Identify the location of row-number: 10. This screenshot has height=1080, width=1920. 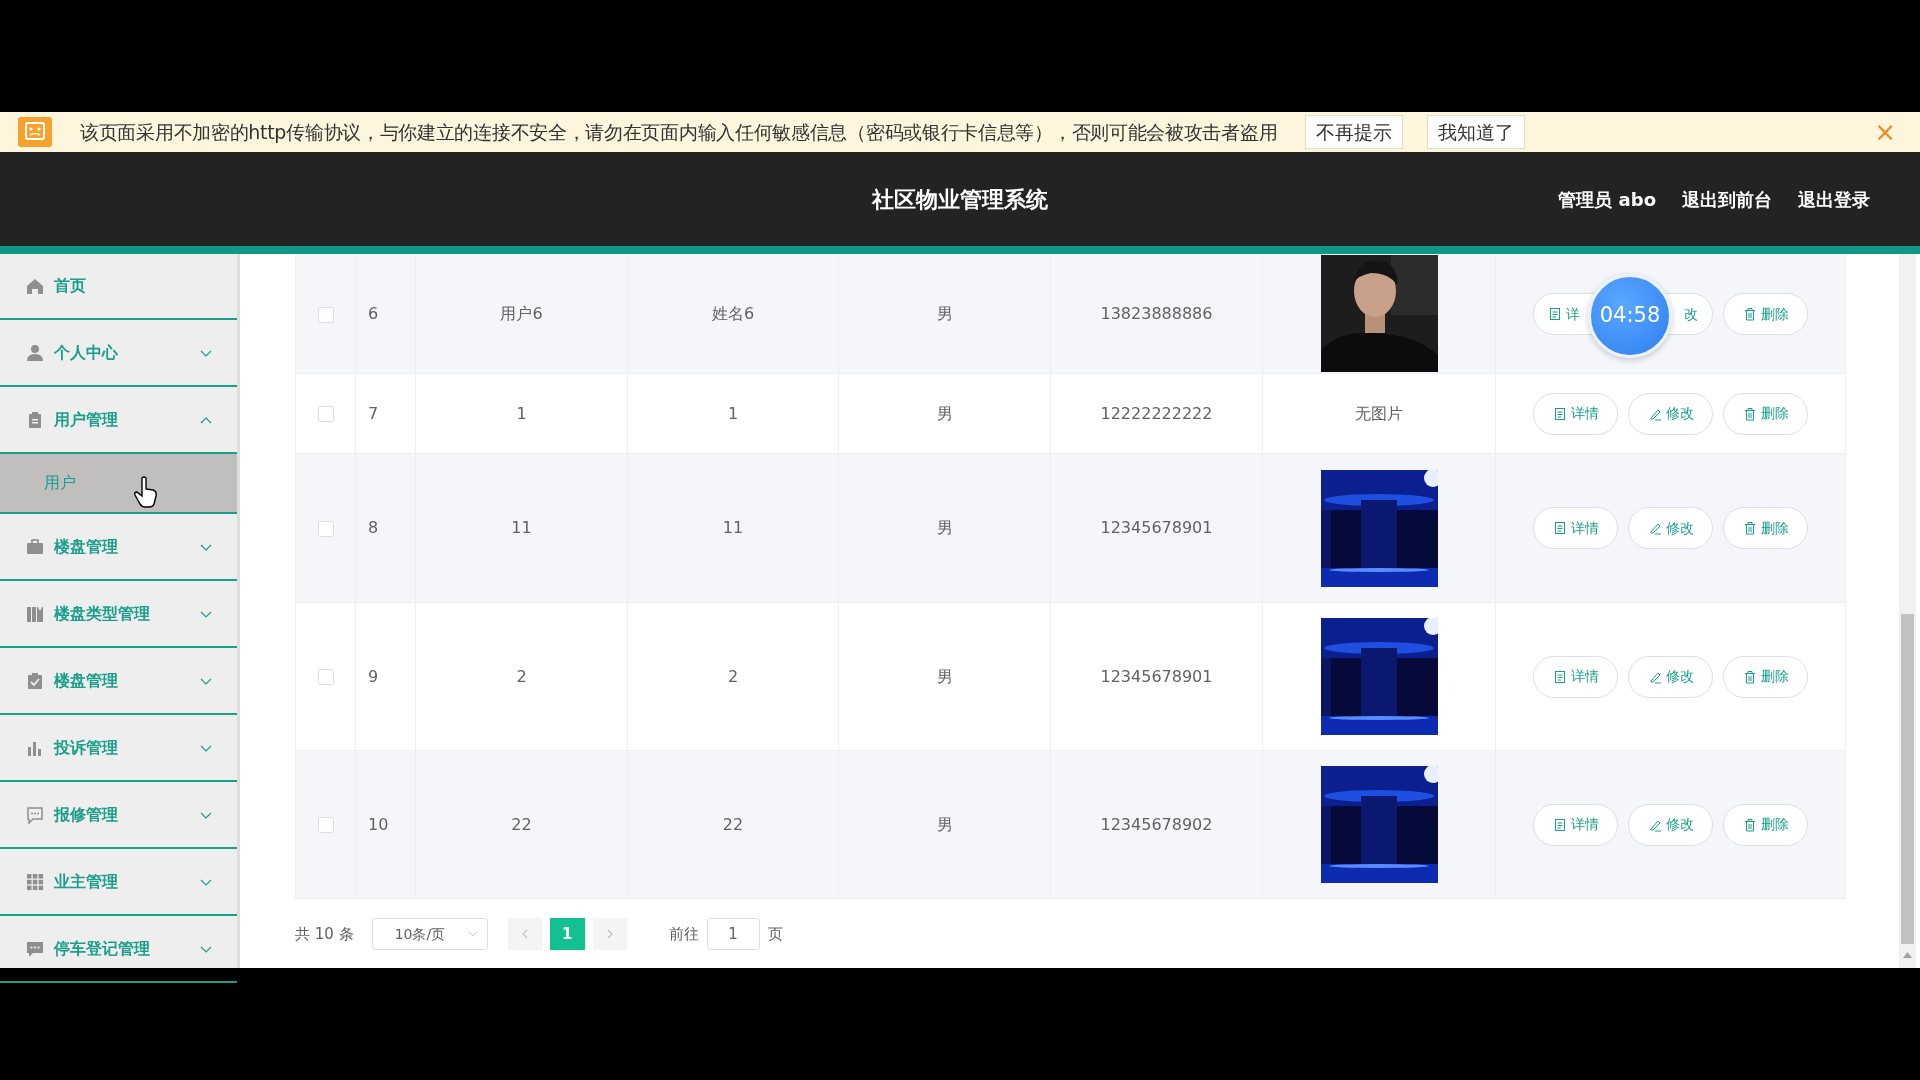
(378, 824).